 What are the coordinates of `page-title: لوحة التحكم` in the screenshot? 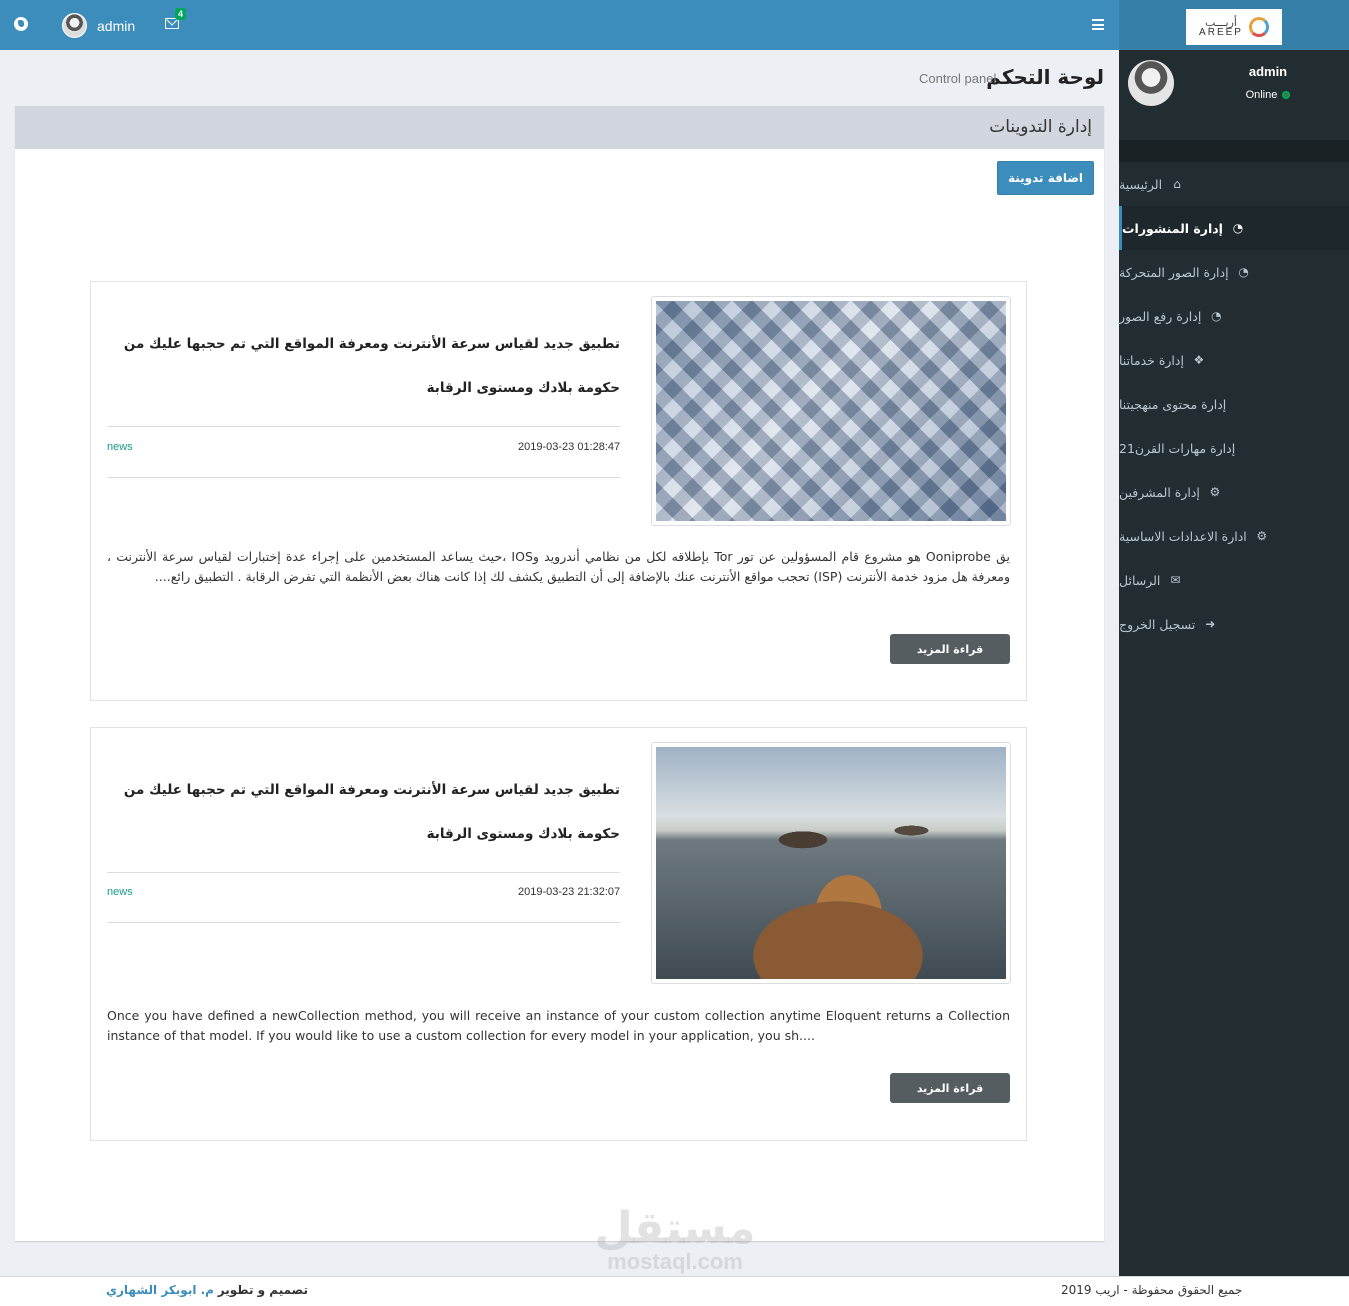 It's located at (1045, 77).